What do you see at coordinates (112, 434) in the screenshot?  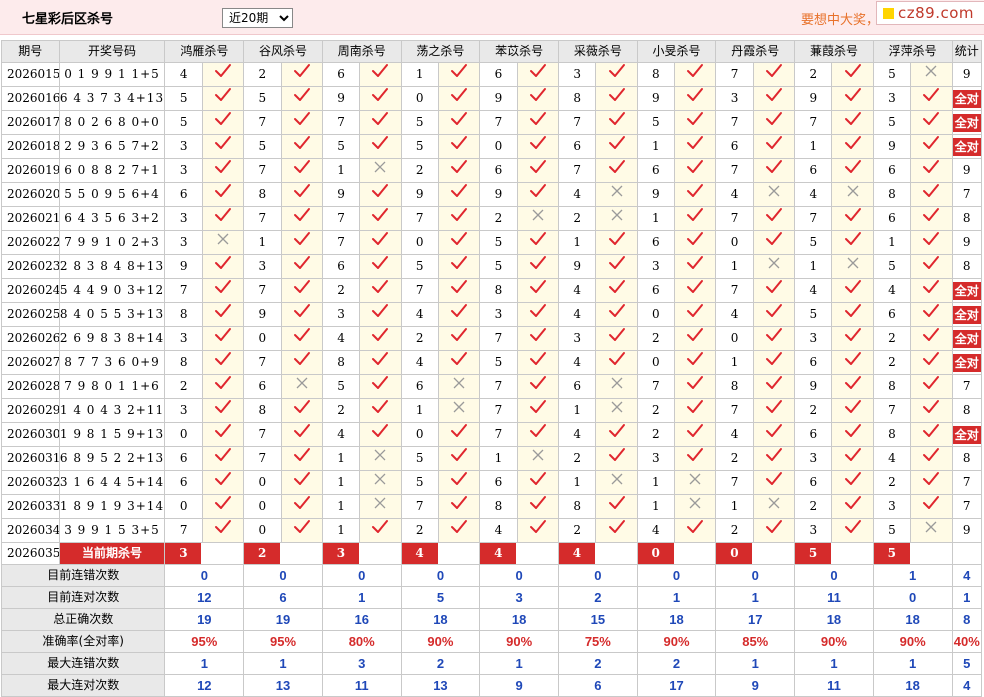 I see `draw-cell: 1 9 8 1 5 9+13` at bounding box center [112, 434].